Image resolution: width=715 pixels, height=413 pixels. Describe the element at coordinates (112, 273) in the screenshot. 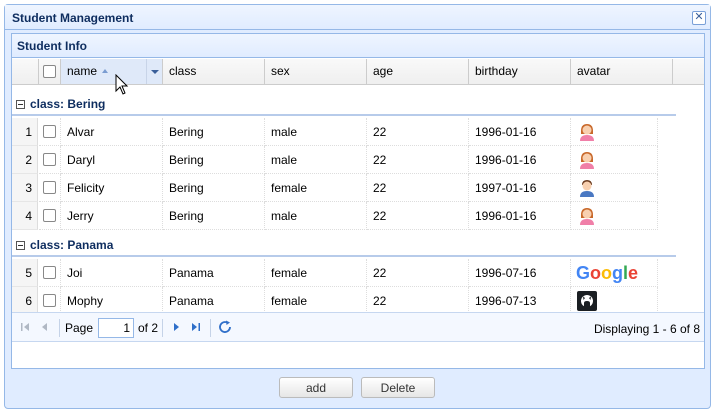

I see `cell-name: Joi` at that location.